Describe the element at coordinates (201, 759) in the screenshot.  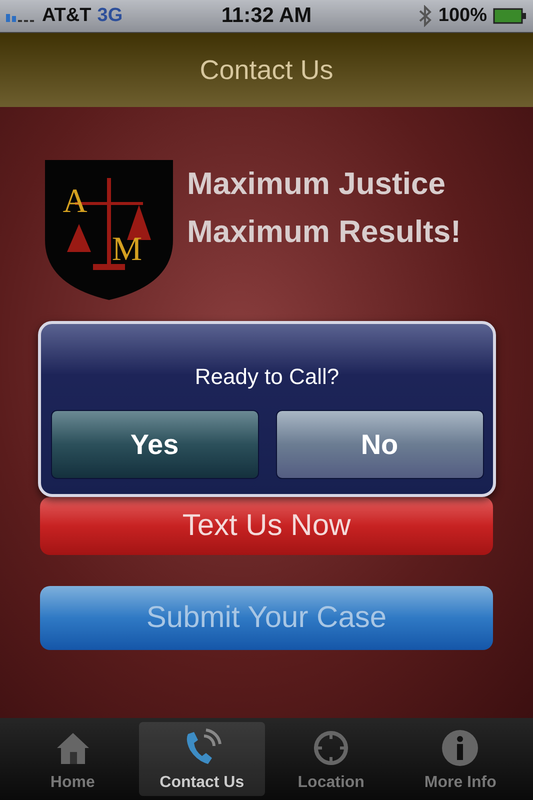
I see `tab-item: Contact Us` at that location.